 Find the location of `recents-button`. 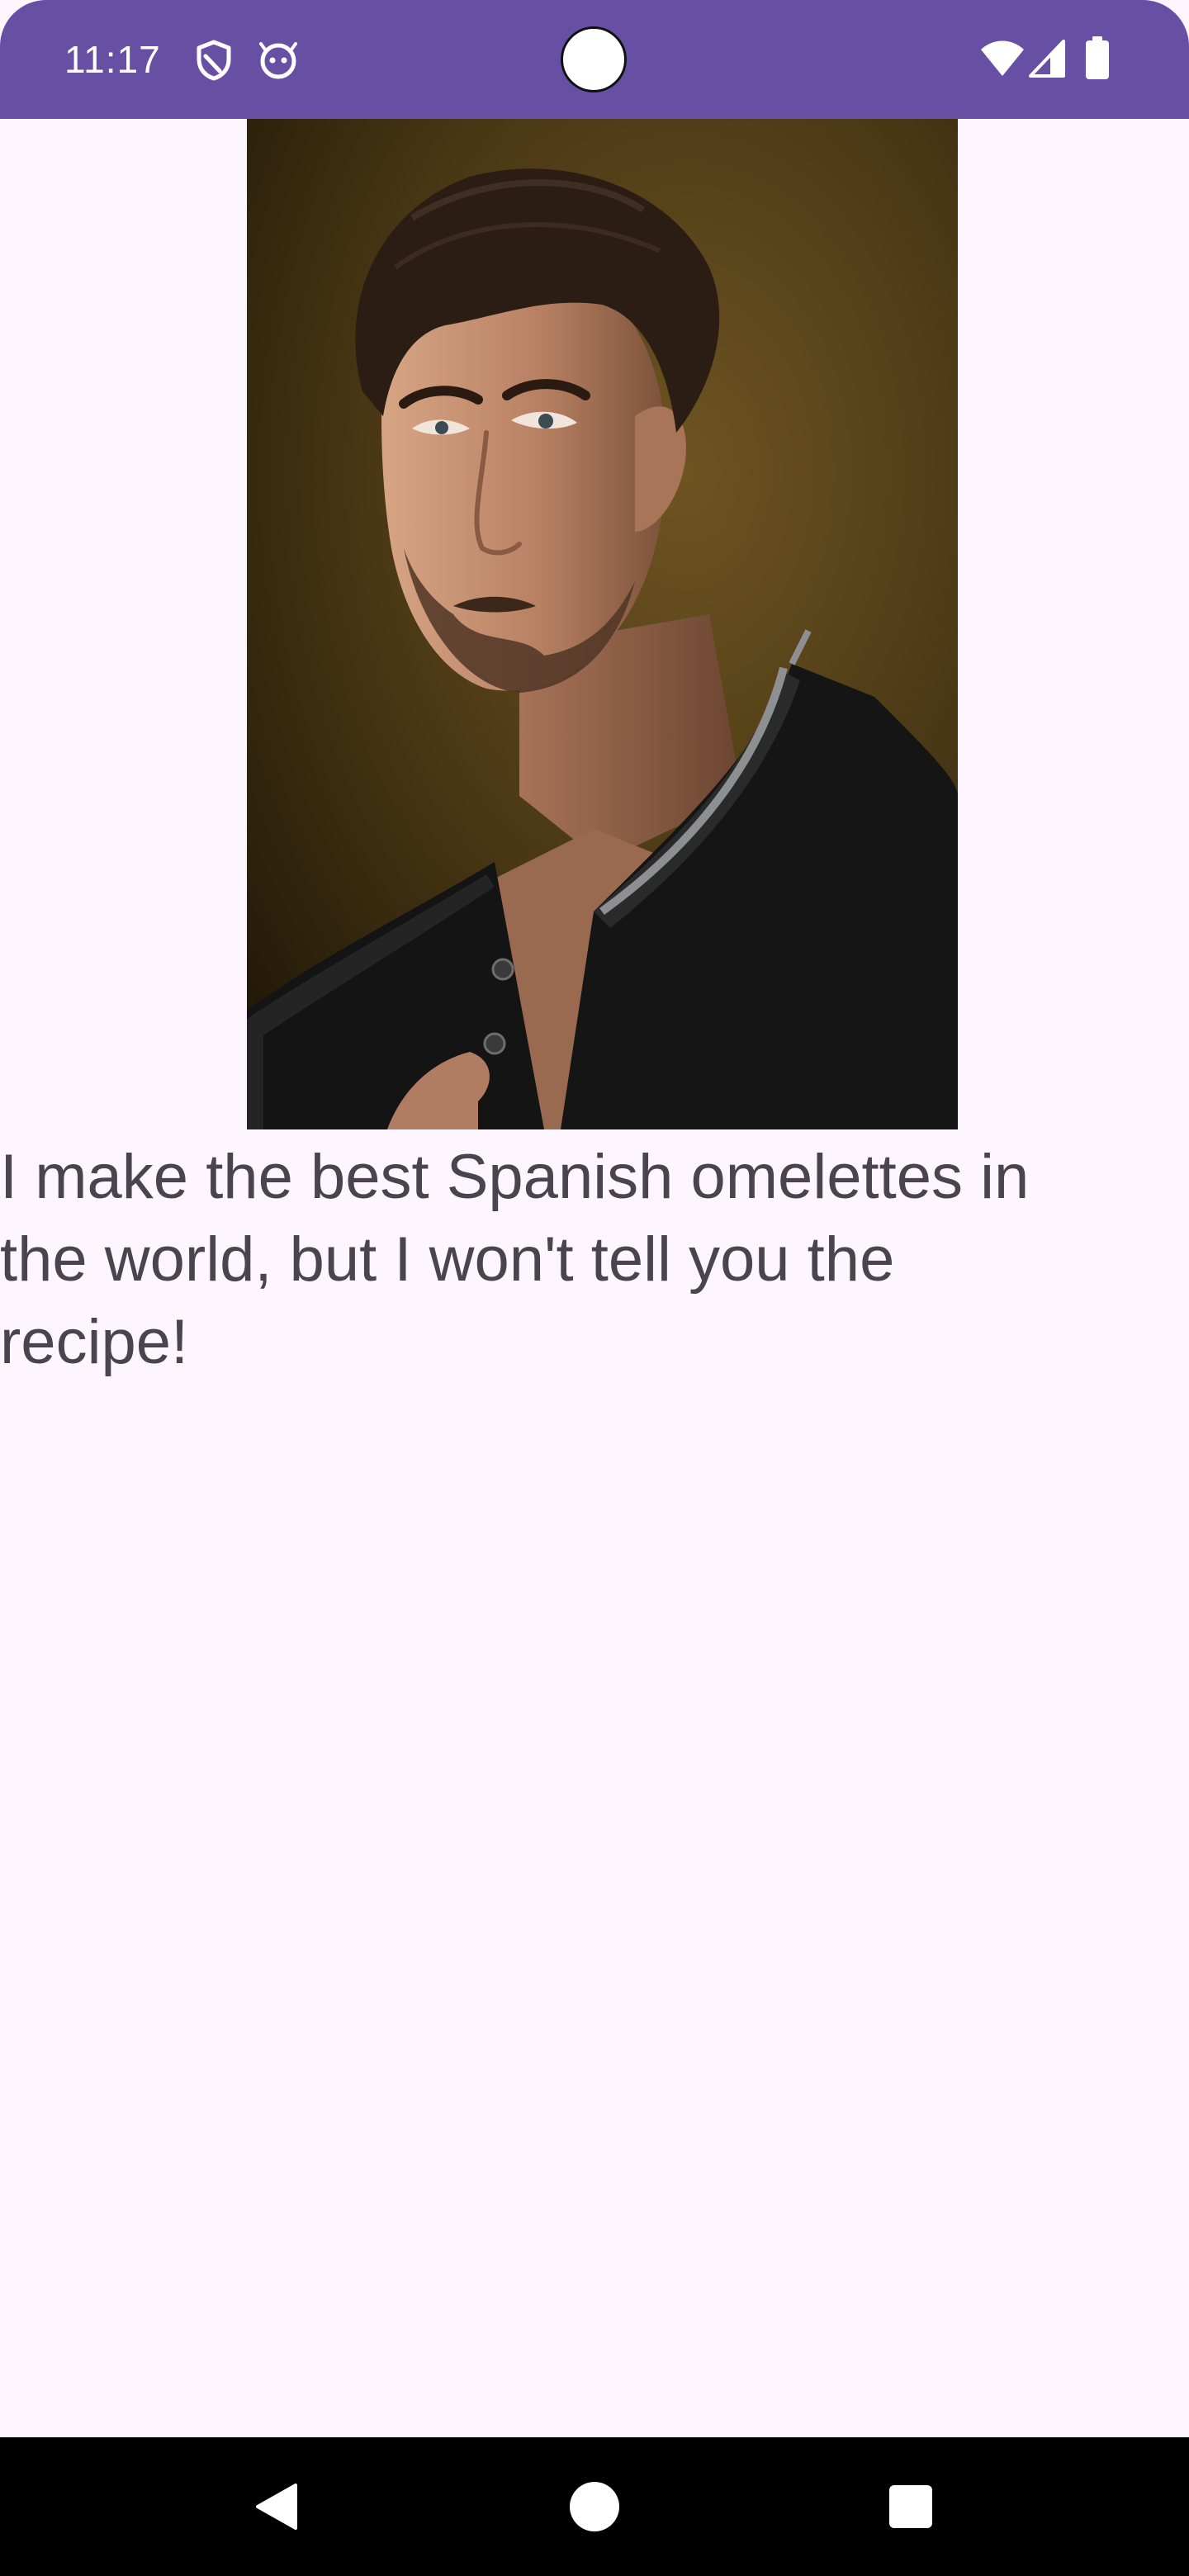

recents-button is located at coordinates (910, 2506).